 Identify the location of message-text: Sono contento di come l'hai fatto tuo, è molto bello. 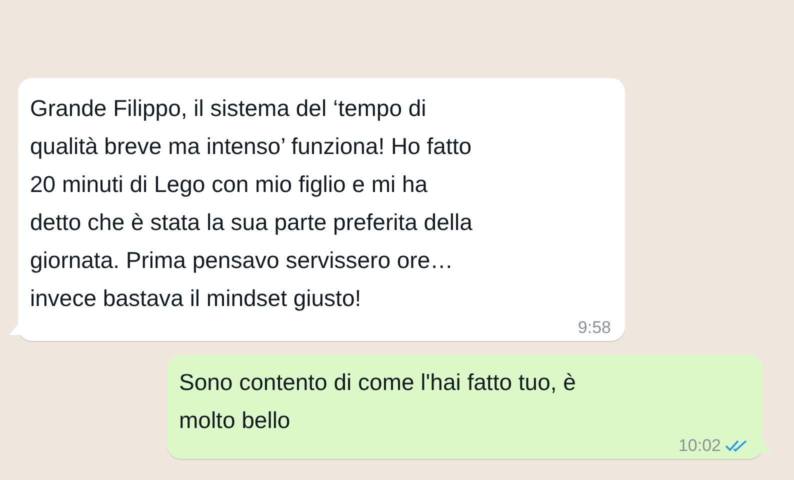
(377, 401).